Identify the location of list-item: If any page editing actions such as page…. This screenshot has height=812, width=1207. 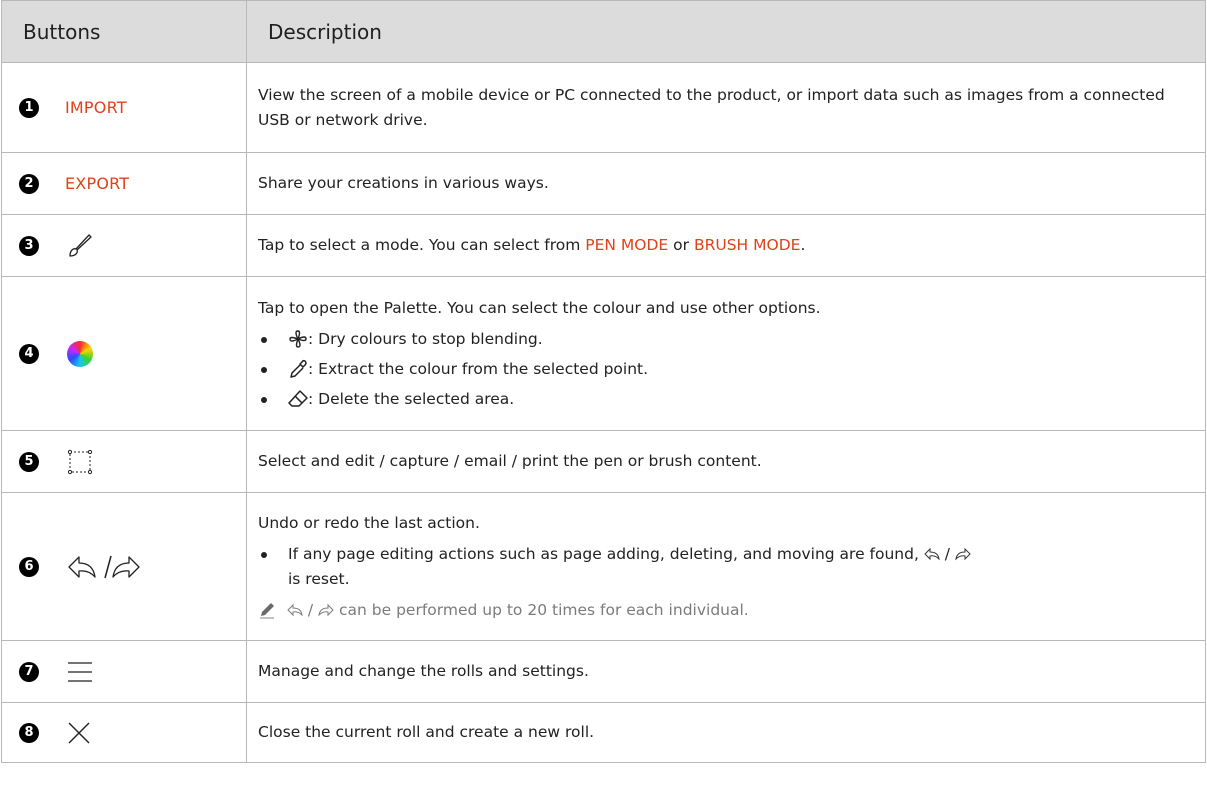
(725, 567).